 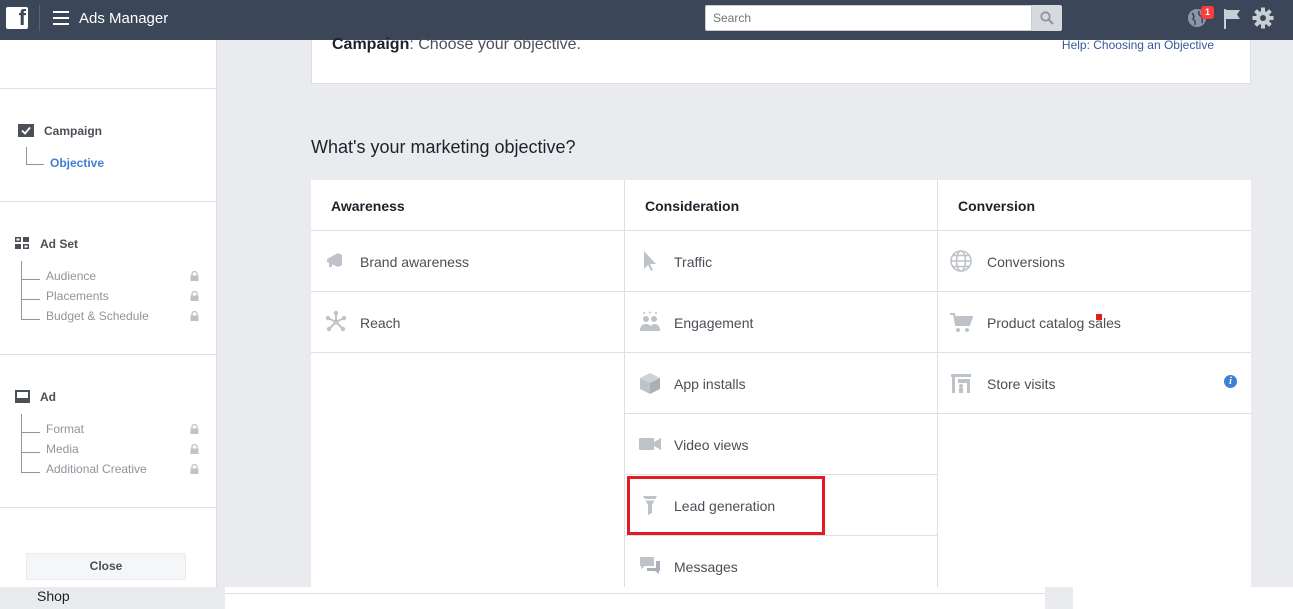 What do you see at coordinates (39, 18) in the screenshot?
I see `topbar-divider` at bounding box center [39, 18].